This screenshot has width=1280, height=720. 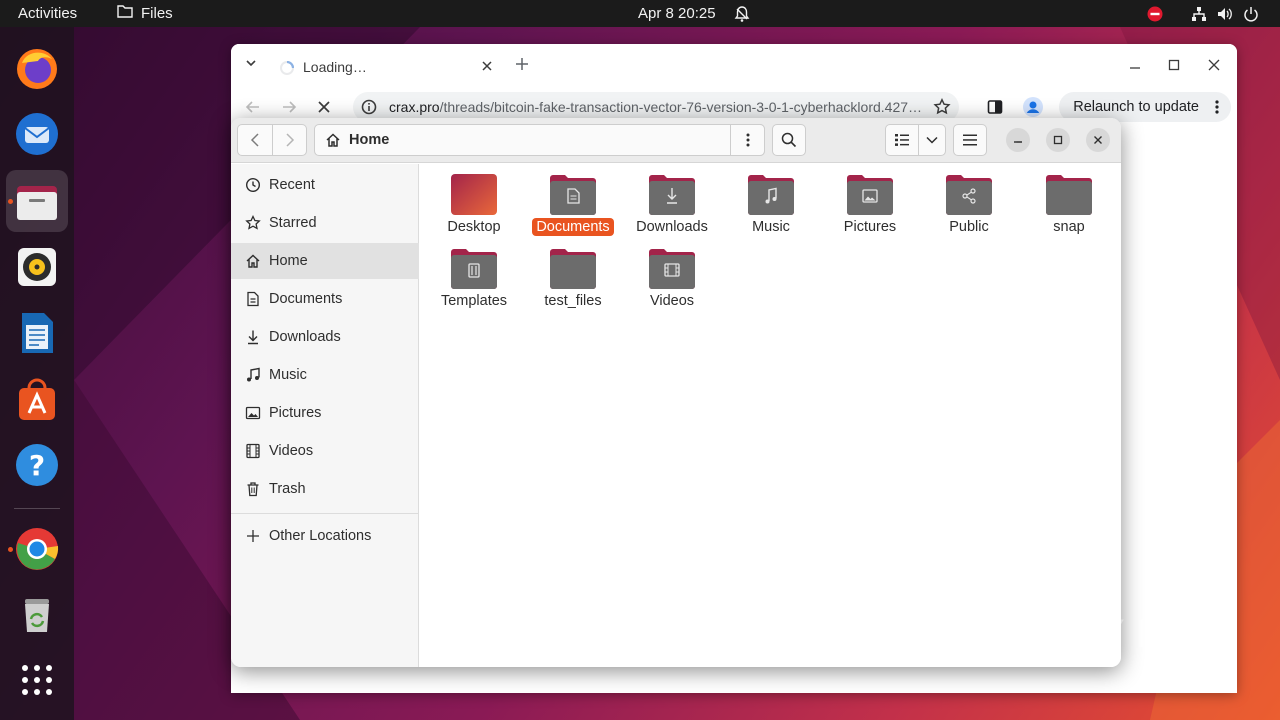 I want to click on dock-chrome, so click(x=37, y=549).